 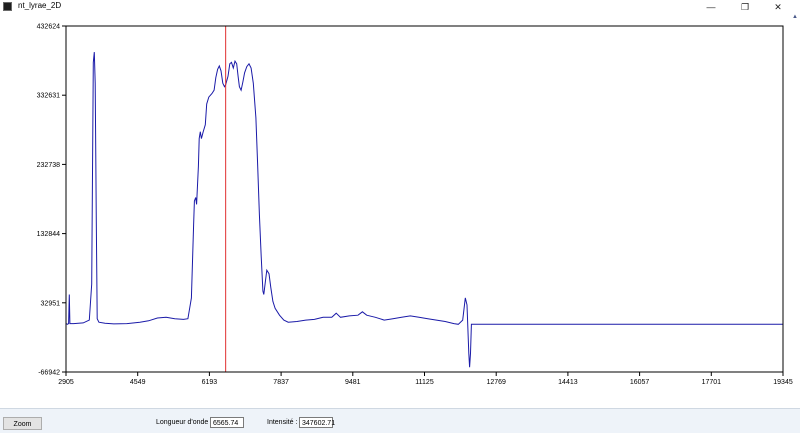 What do you see at coordinates (48, 234) in the screenshot?
I see `y-tick-label: 132844` at bounding box center [48, 234].